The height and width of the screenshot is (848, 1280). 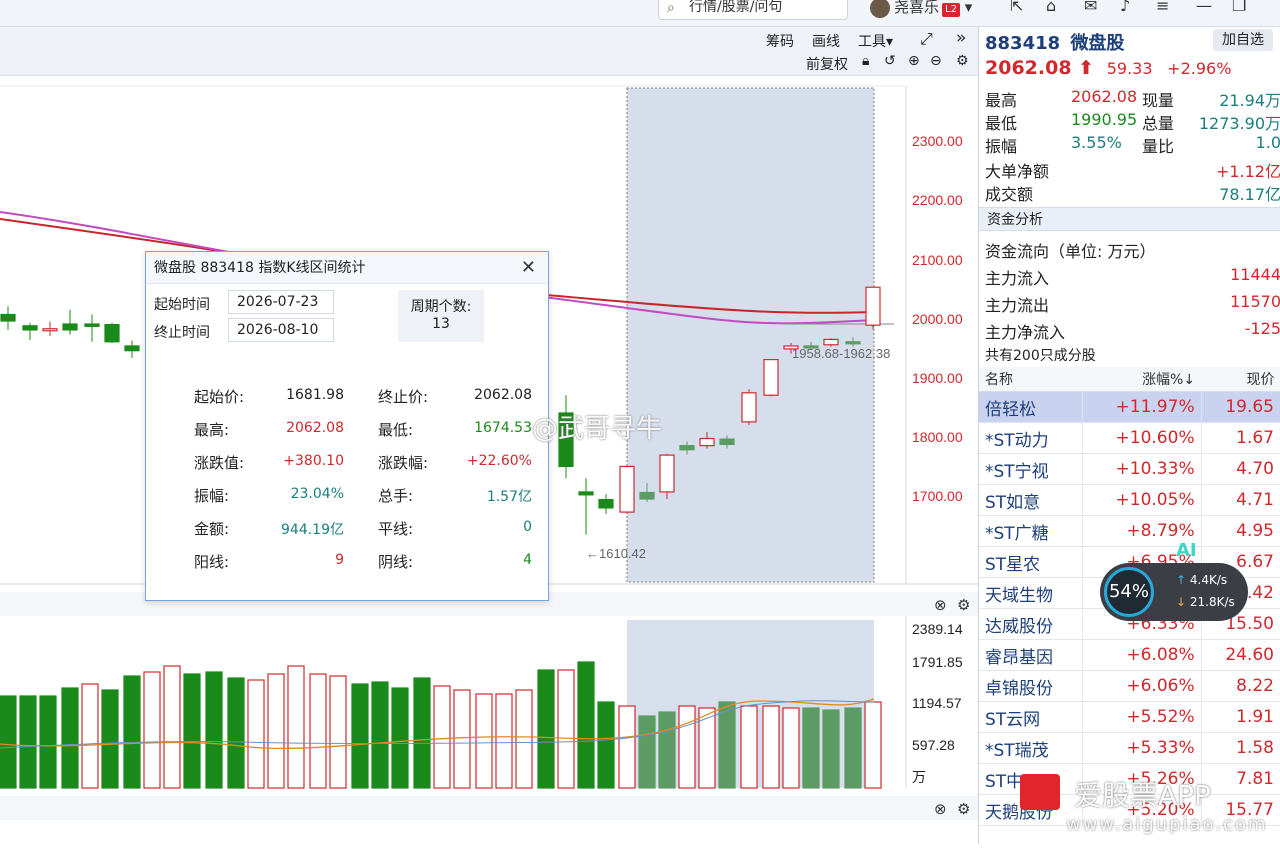 What do you see at coordinates (1031, 748) in the screenshot?
I see `stock-name-cell: *ST瑞茂` at bounding box center [1031, 748].